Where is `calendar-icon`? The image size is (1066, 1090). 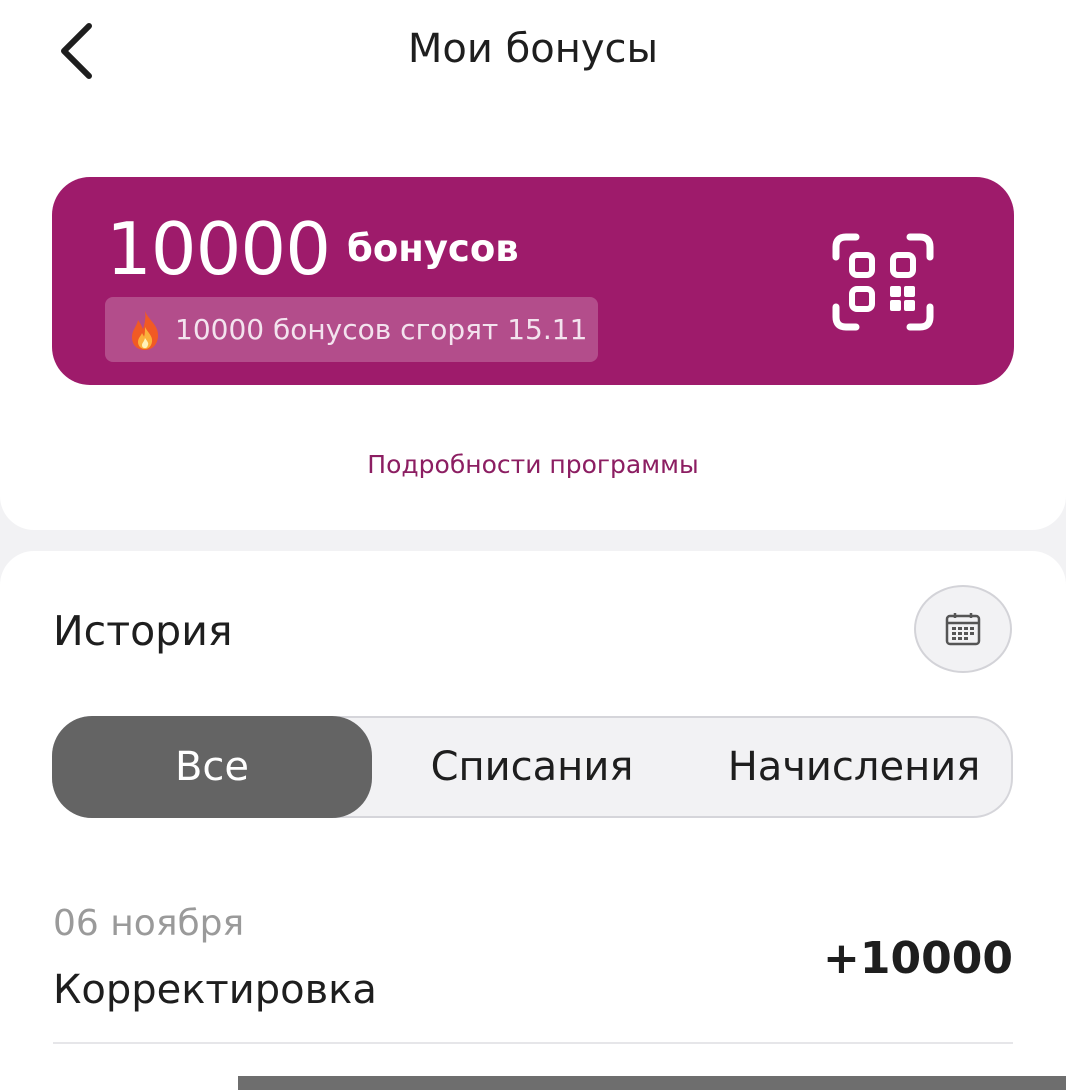
calendar-icon is located at coordinates (963, 629).